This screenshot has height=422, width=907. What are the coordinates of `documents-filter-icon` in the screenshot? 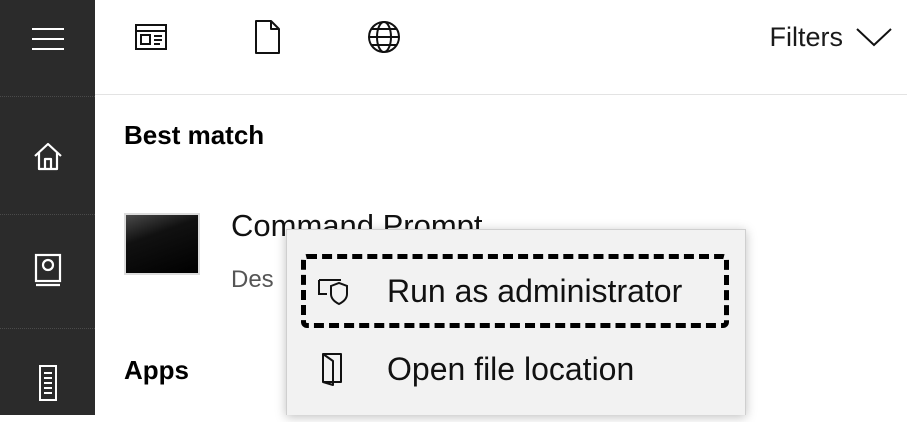 It's located at (267, 37).